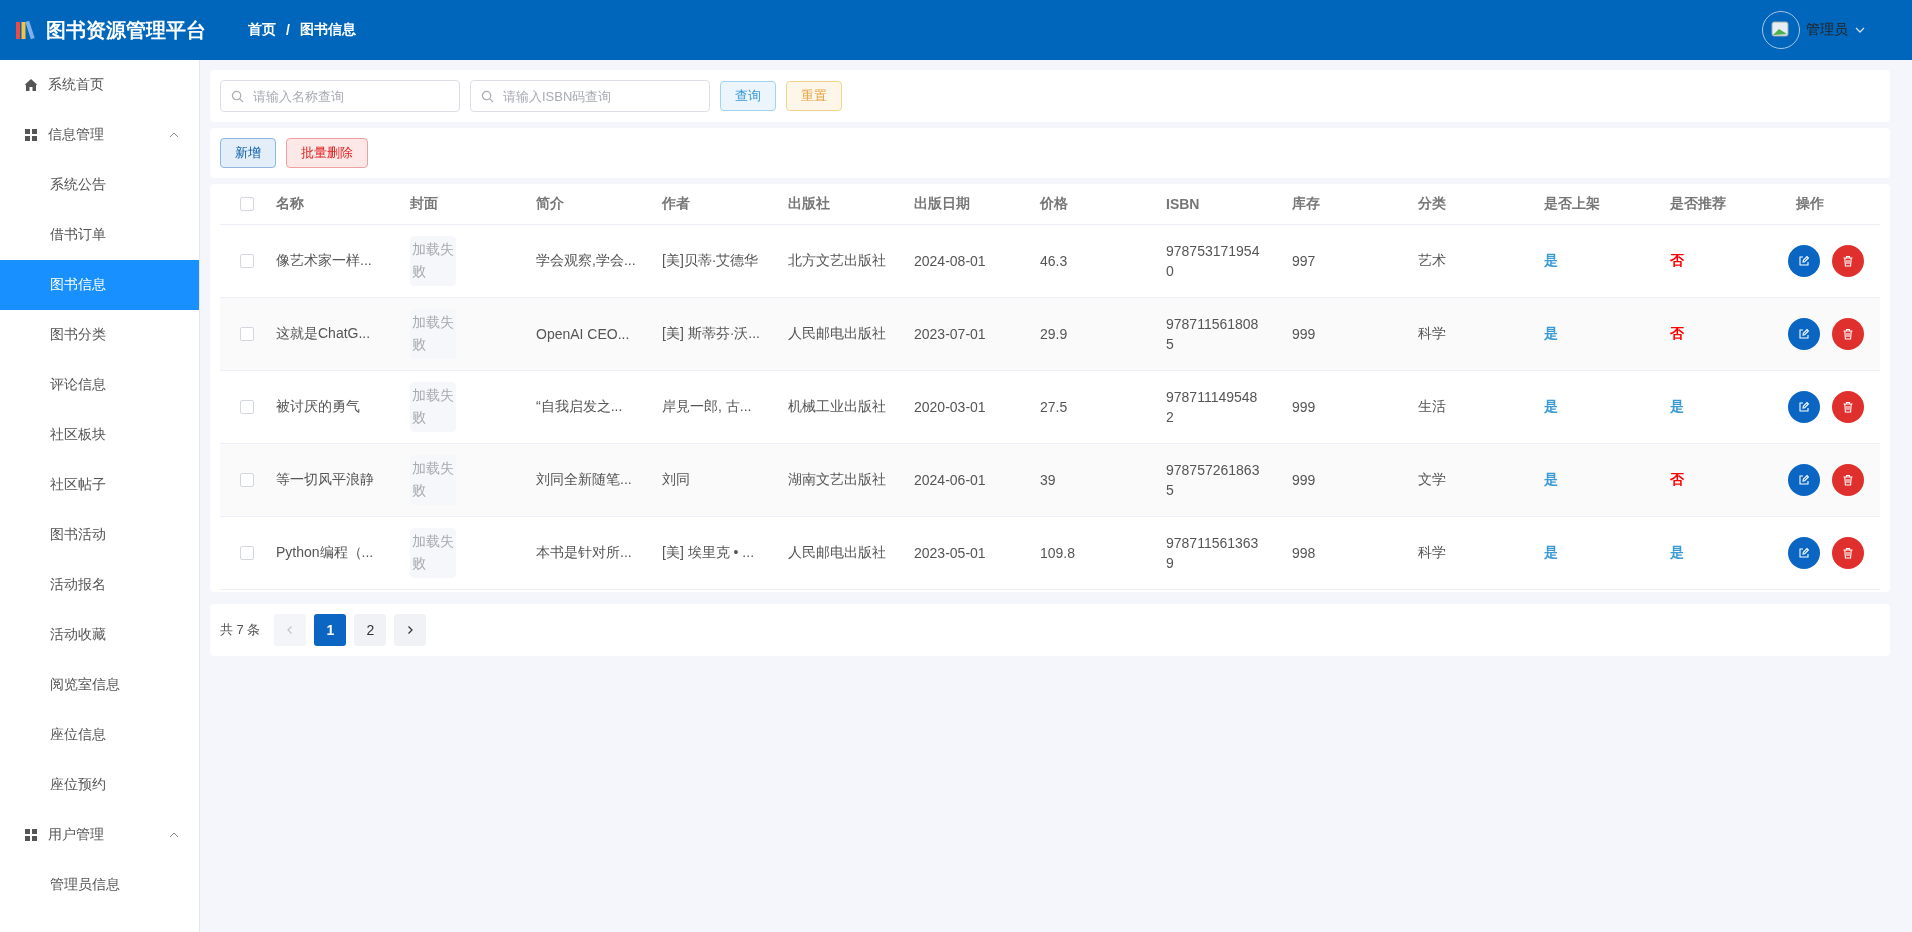 This screenshot has height=932, width=1912. I want to click on column-header: 分类, so click(1432, 204).